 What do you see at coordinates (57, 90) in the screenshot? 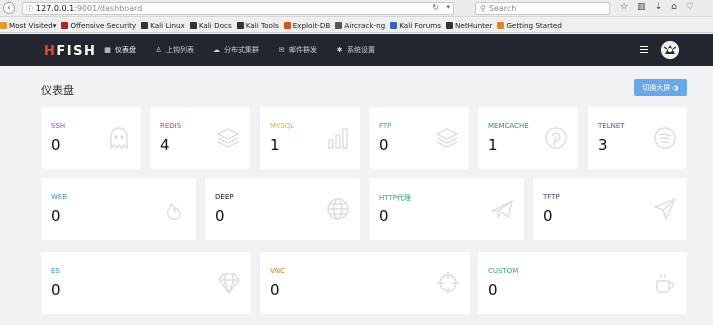
I see `page-title: 仪表盘` at bounding box center [57, 90].